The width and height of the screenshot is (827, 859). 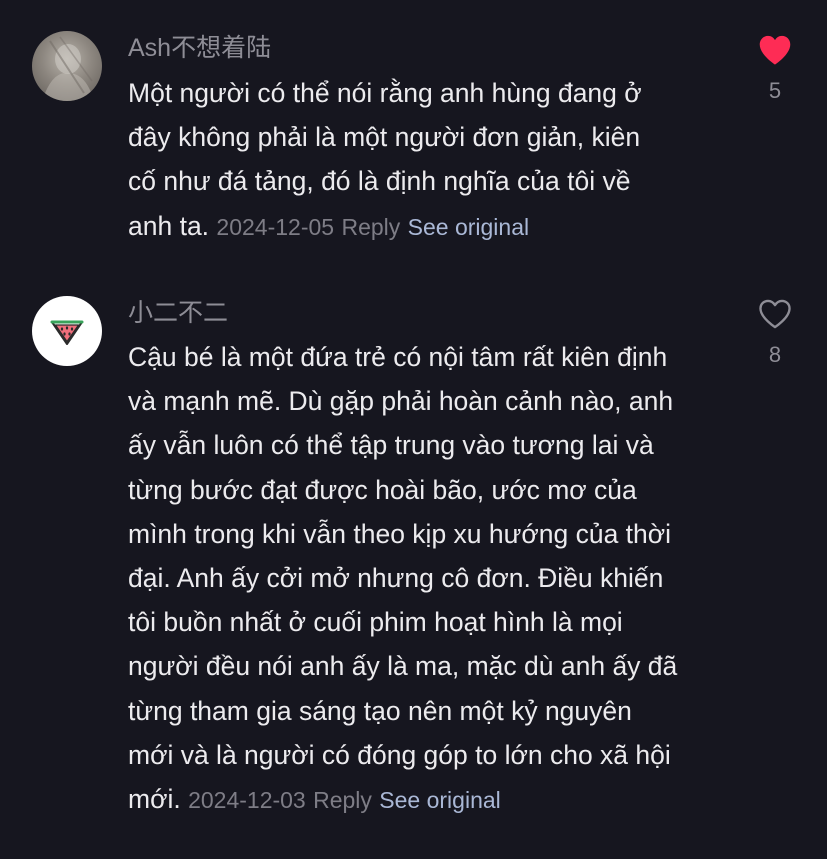 I want to click on heart-outline-icon, so click(x=775, y=314).